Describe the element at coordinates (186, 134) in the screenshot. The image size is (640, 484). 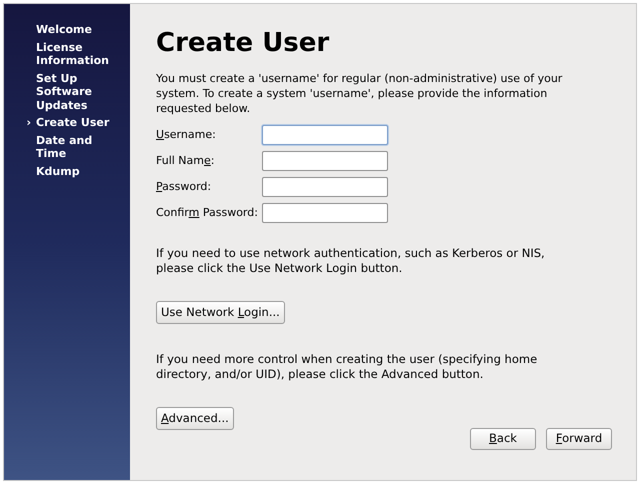
I see `field-label: Username:` at that location.